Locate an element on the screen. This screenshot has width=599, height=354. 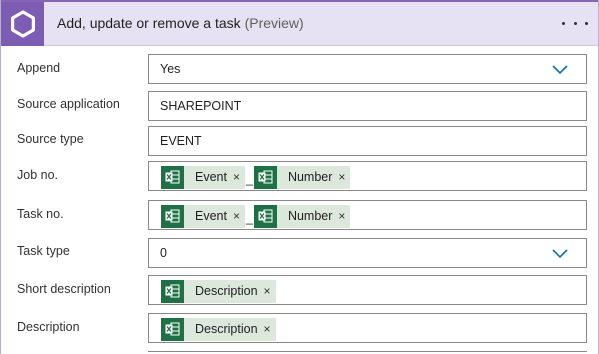
source-type-value: EVENT is located at coordinates (181, 141).